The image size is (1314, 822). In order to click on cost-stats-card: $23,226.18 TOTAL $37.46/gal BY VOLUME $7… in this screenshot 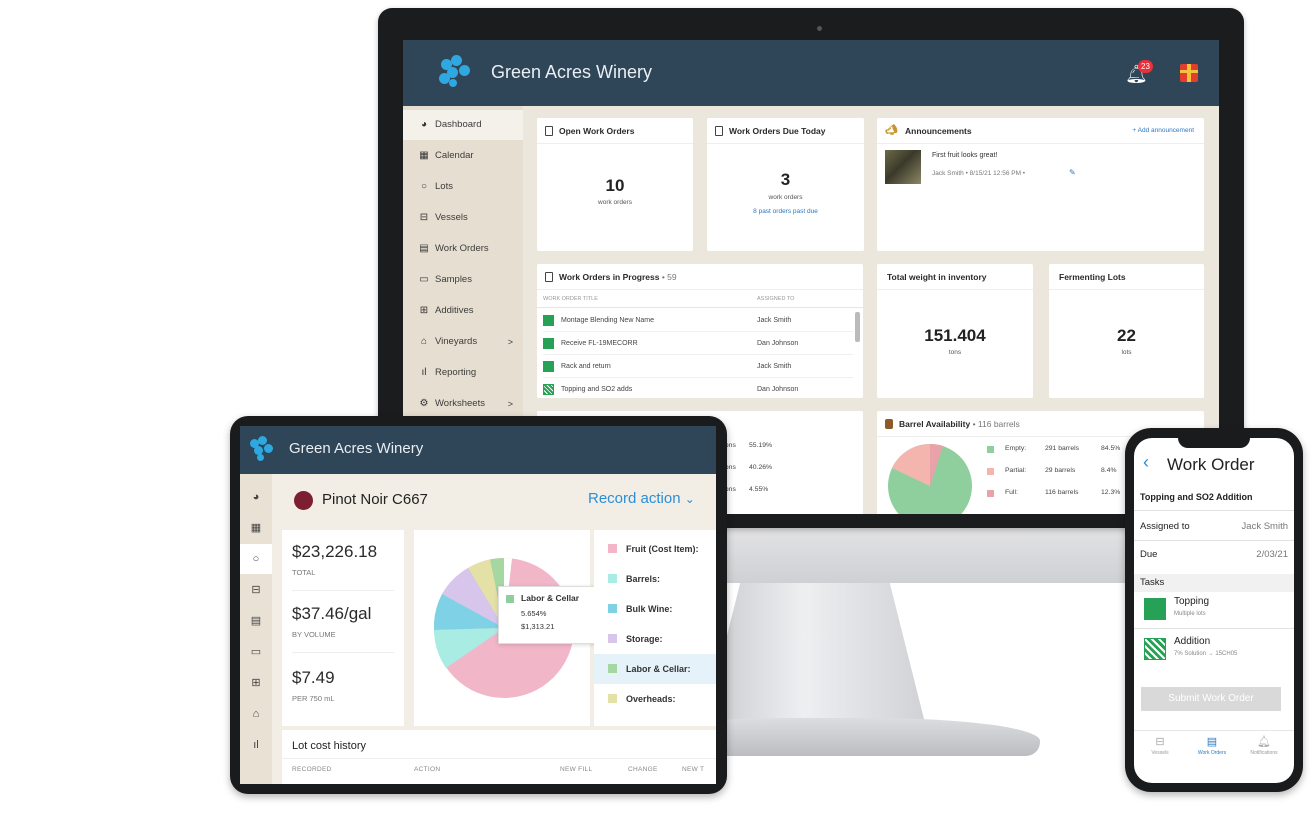, I will do `click(343, 628)`.